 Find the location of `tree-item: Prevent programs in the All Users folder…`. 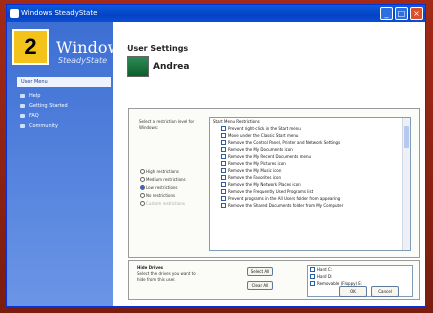

tree-item: Prevent programs in the All Users folder… is located at coordinates (310, 198).